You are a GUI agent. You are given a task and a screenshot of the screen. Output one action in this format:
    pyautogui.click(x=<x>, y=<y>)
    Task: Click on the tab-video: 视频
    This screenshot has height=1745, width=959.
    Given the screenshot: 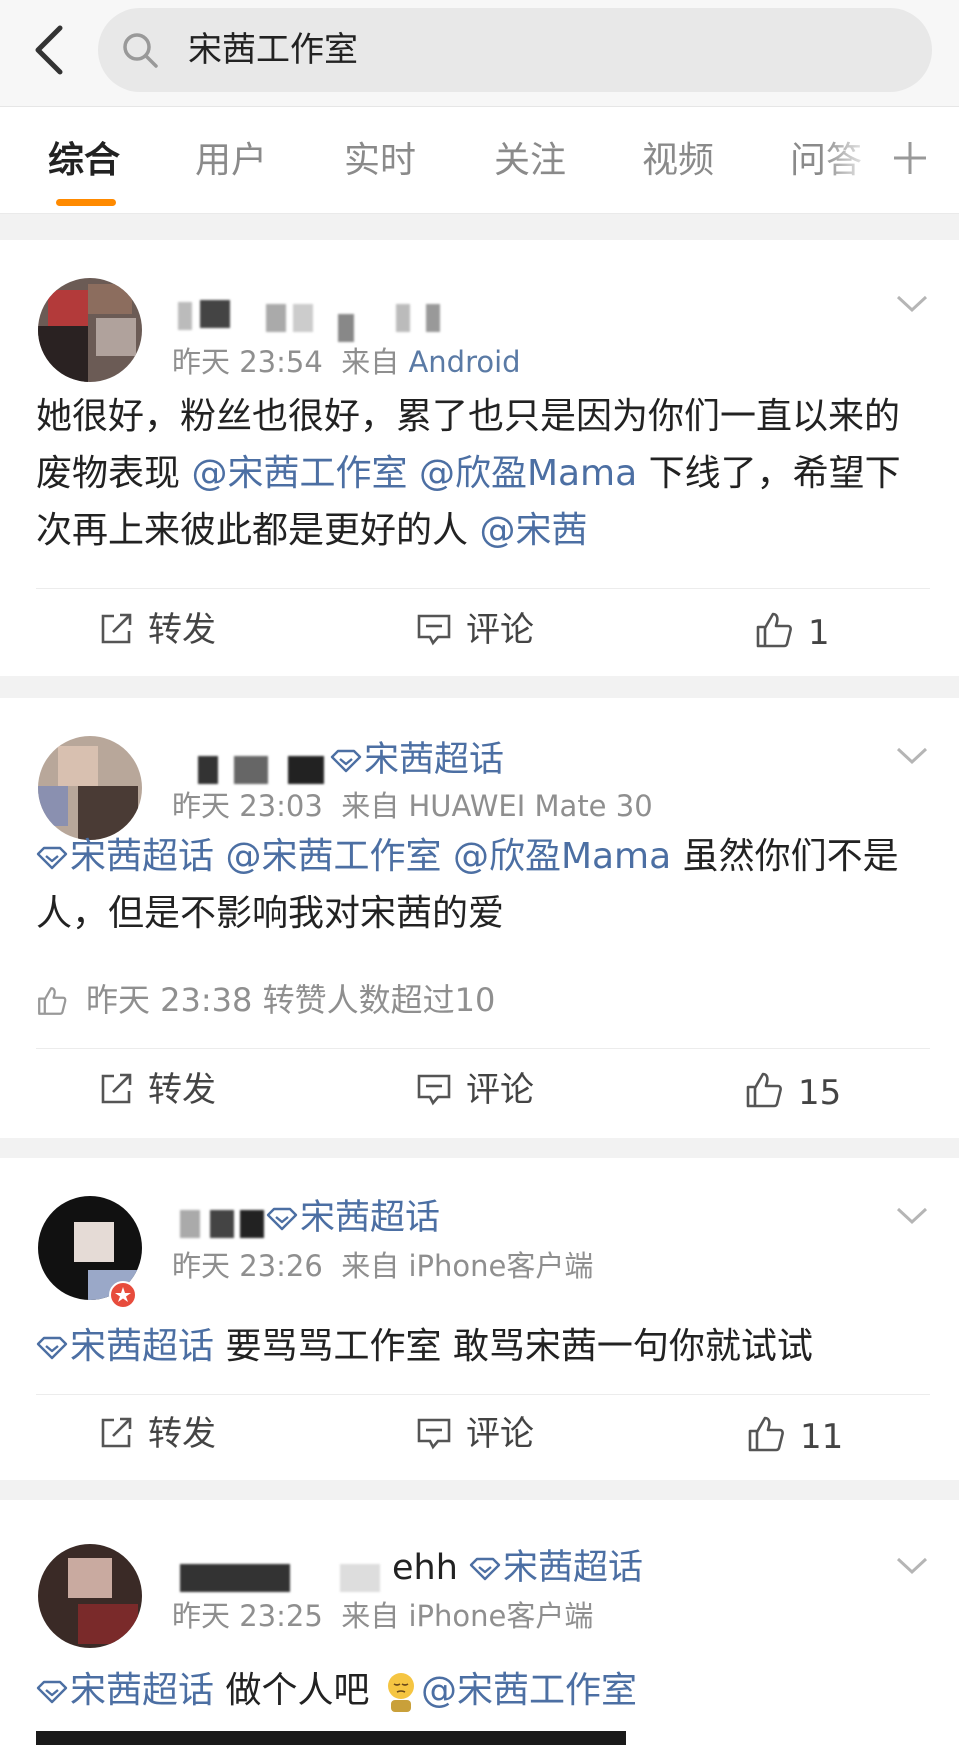 What is the action you would take?
    pyautogui.click(x=678, y=161)
    